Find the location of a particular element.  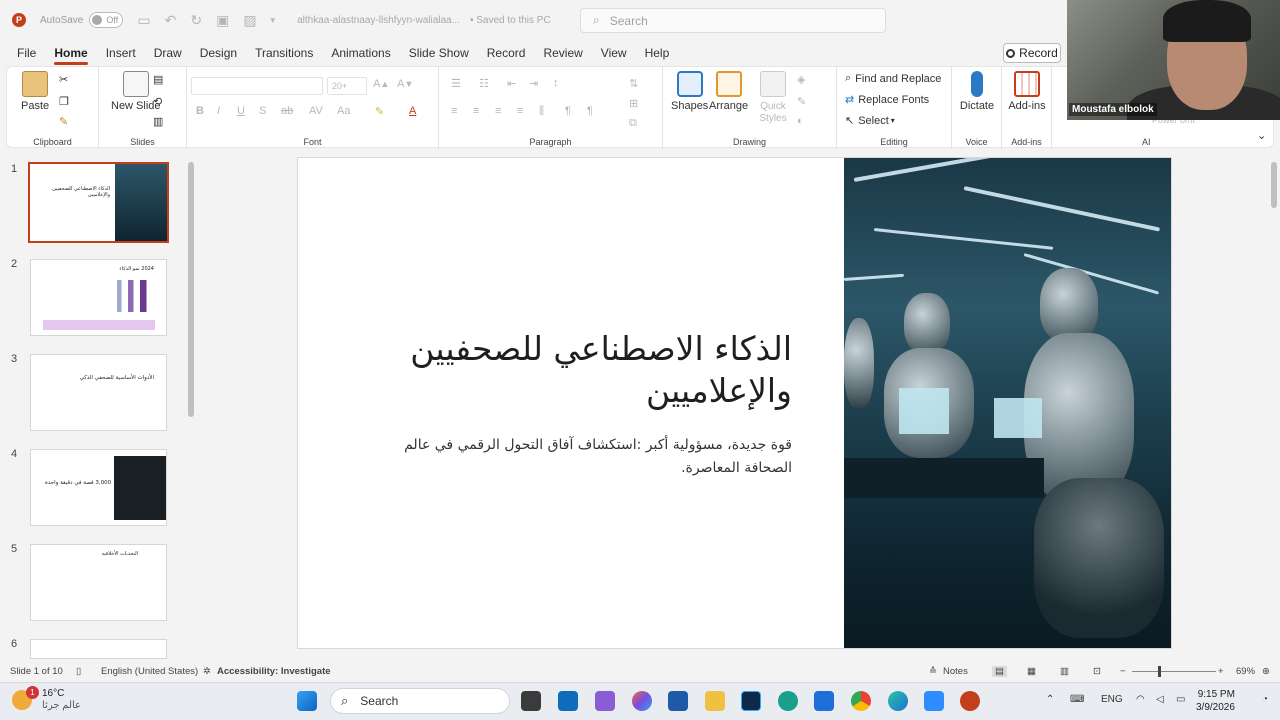

snipping-tool-icon is located at coordinates (605, 701).